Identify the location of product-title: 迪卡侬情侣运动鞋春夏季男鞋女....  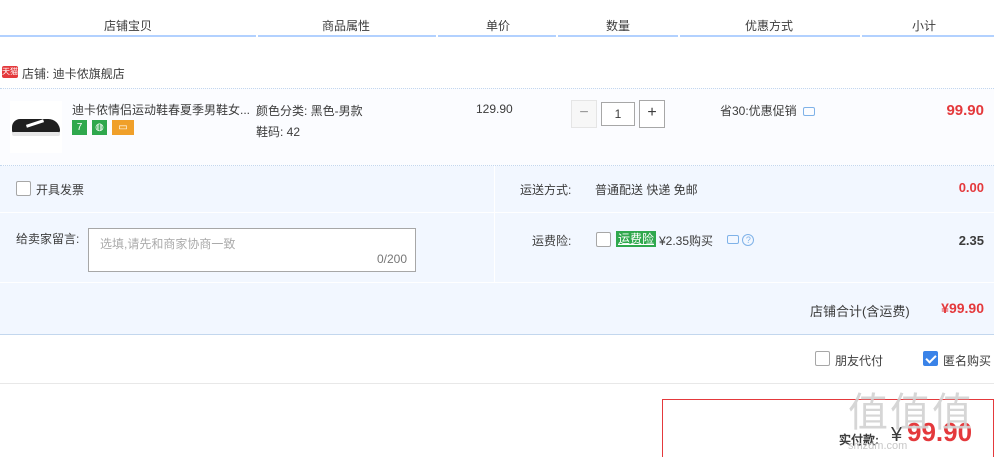
(162, 109).